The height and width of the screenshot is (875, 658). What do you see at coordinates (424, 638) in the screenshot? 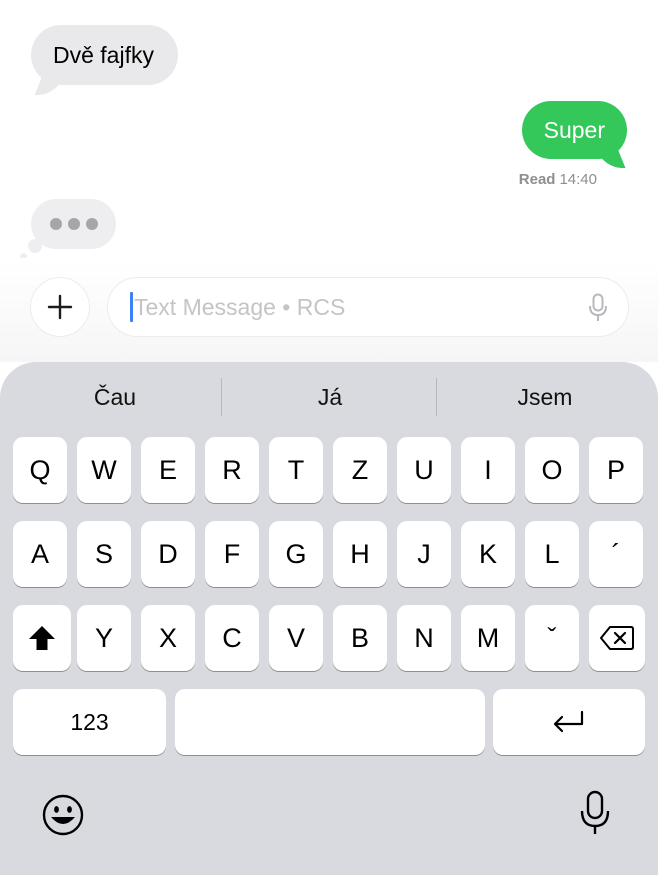
I see `key-n: N` at bounding box center [424, 638].